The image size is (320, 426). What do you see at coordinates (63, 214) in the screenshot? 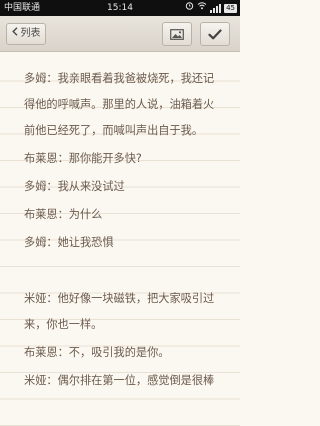
I see `note-line: 布莱恩：为什么` at bounding box center [63, 214].